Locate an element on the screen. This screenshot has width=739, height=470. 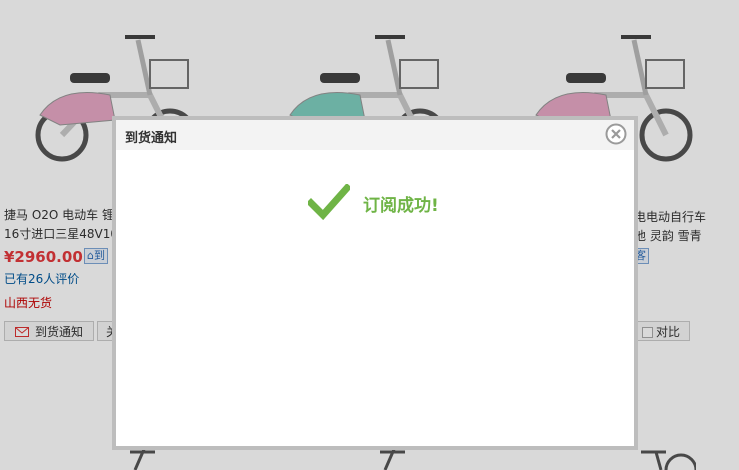
checkmark-icon is located at coordinates (329, 202).